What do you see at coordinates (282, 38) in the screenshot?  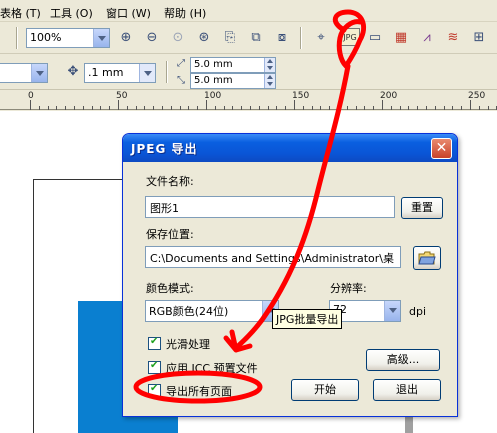 I see `zoom-height-icon: ⧇` at bounding box center [282, 38].